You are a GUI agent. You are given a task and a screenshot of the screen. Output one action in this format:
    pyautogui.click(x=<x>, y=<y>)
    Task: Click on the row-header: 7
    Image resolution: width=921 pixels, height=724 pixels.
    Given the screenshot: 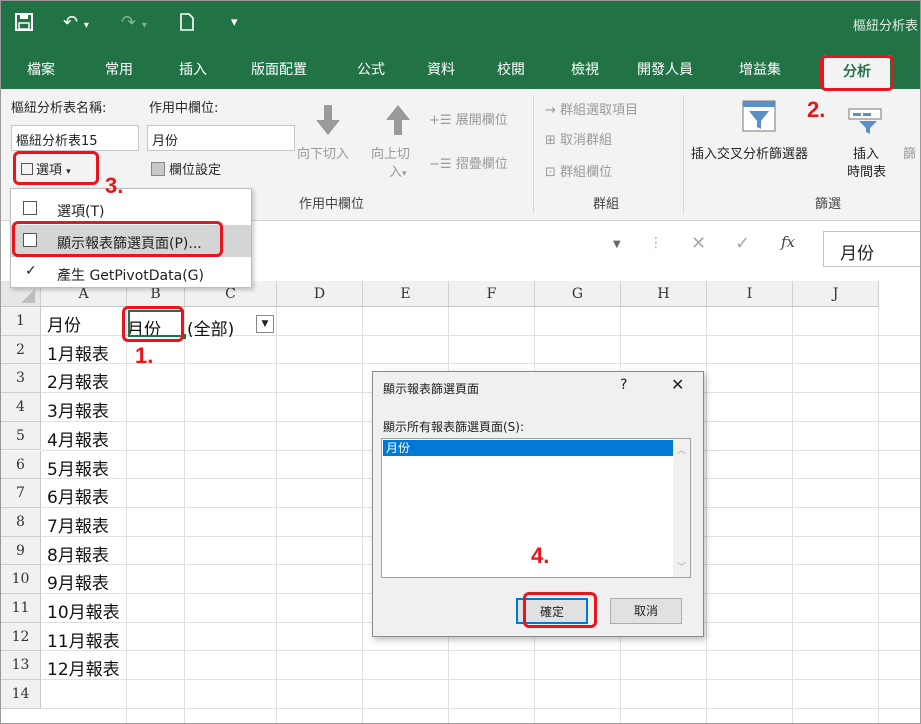 What is the action you would take?
    pyautogui.click(x=21, y=493)
    